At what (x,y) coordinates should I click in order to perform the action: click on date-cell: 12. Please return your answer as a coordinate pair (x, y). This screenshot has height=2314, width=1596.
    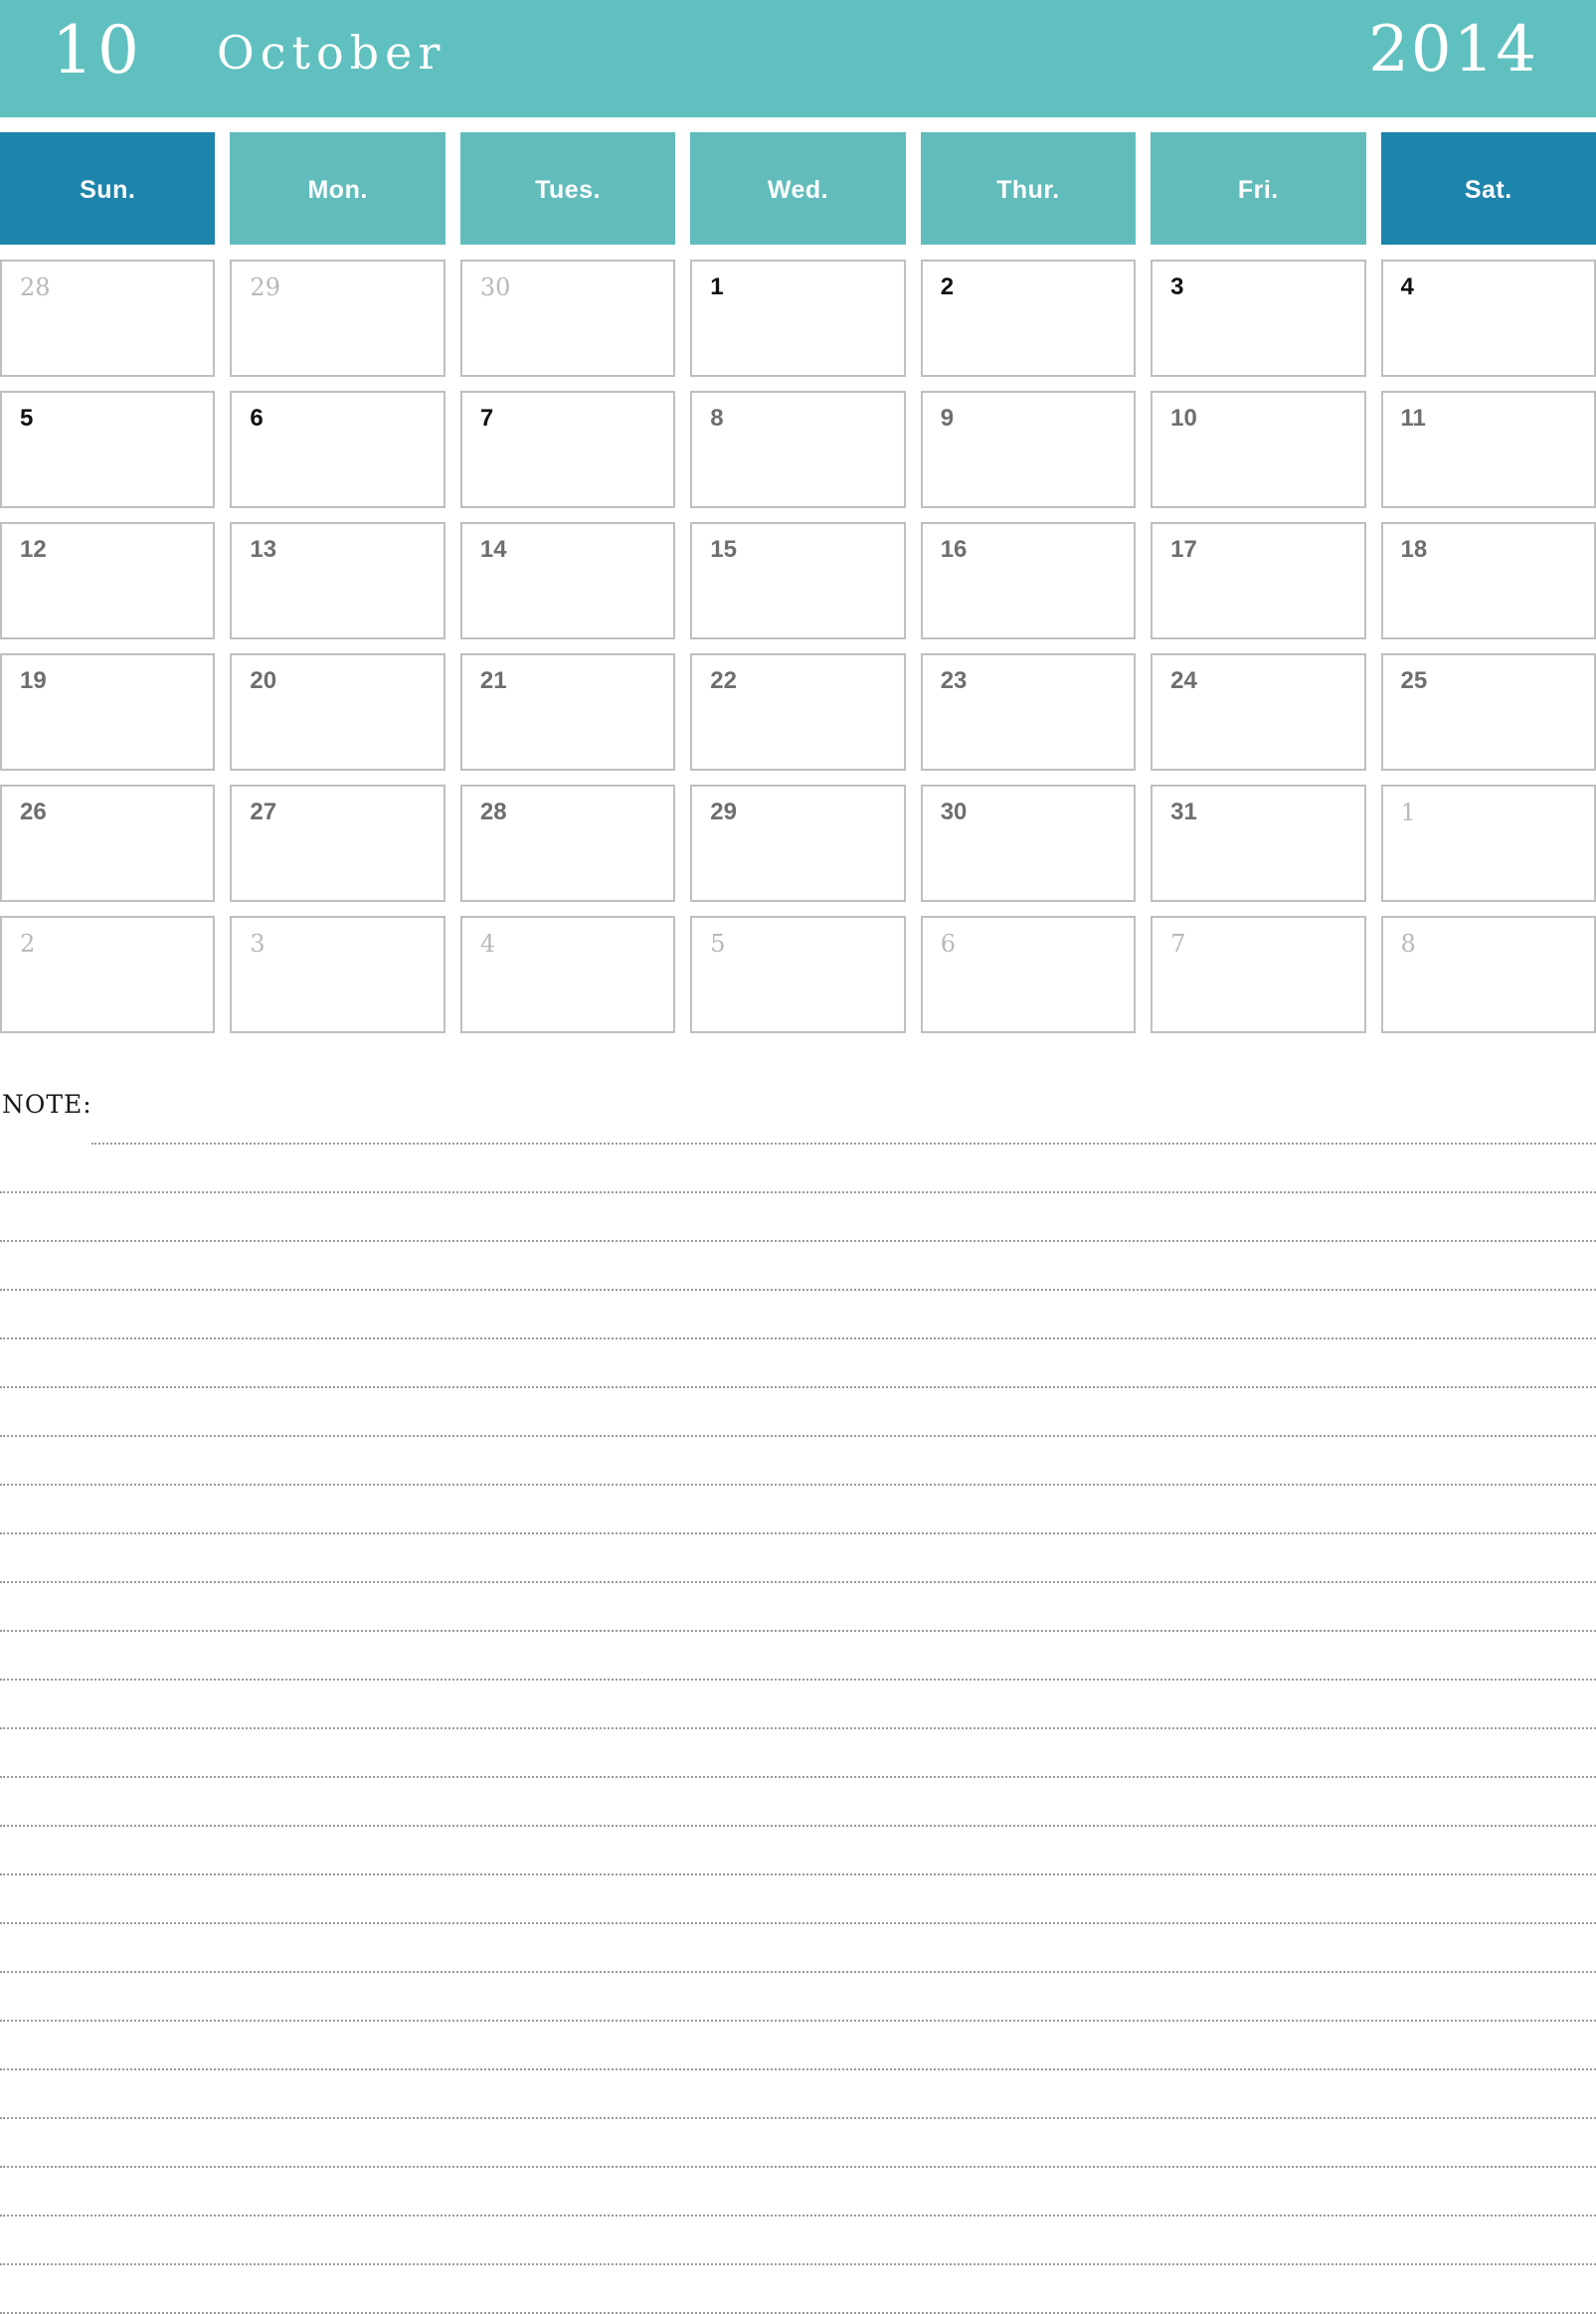
    Looking at the image, I should click on (108, 580).